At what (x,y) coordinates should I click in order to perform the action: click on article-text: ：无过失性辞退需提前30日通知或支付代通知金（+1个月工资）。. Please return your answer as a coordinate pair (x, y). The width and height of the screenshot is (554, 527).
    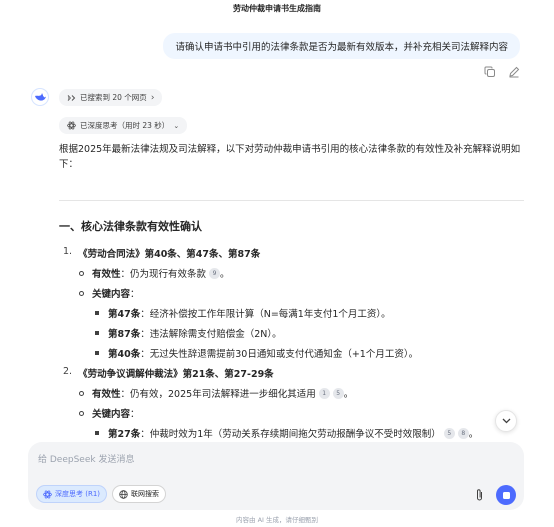
    Looking at the image, I should click on (279, 354).